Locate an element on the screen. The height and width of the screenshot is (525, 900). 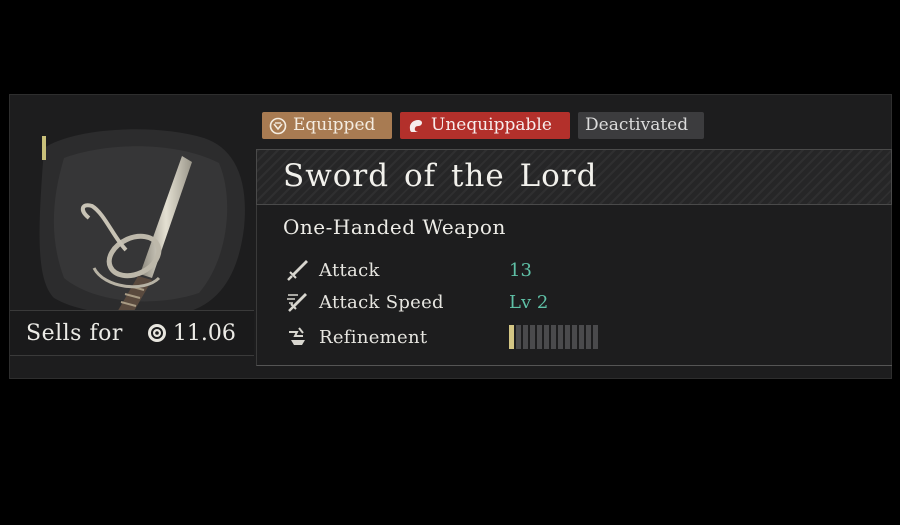
rarity-marker is located at coordinates (44, 148).